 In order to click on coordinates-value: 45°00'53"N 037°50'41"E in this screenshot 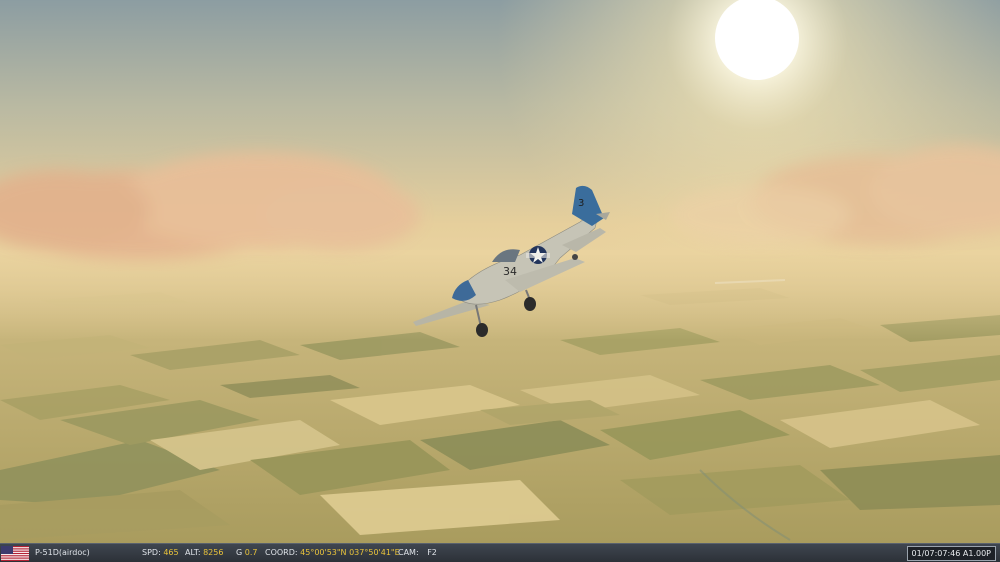, I will do `click(350, 552)`.